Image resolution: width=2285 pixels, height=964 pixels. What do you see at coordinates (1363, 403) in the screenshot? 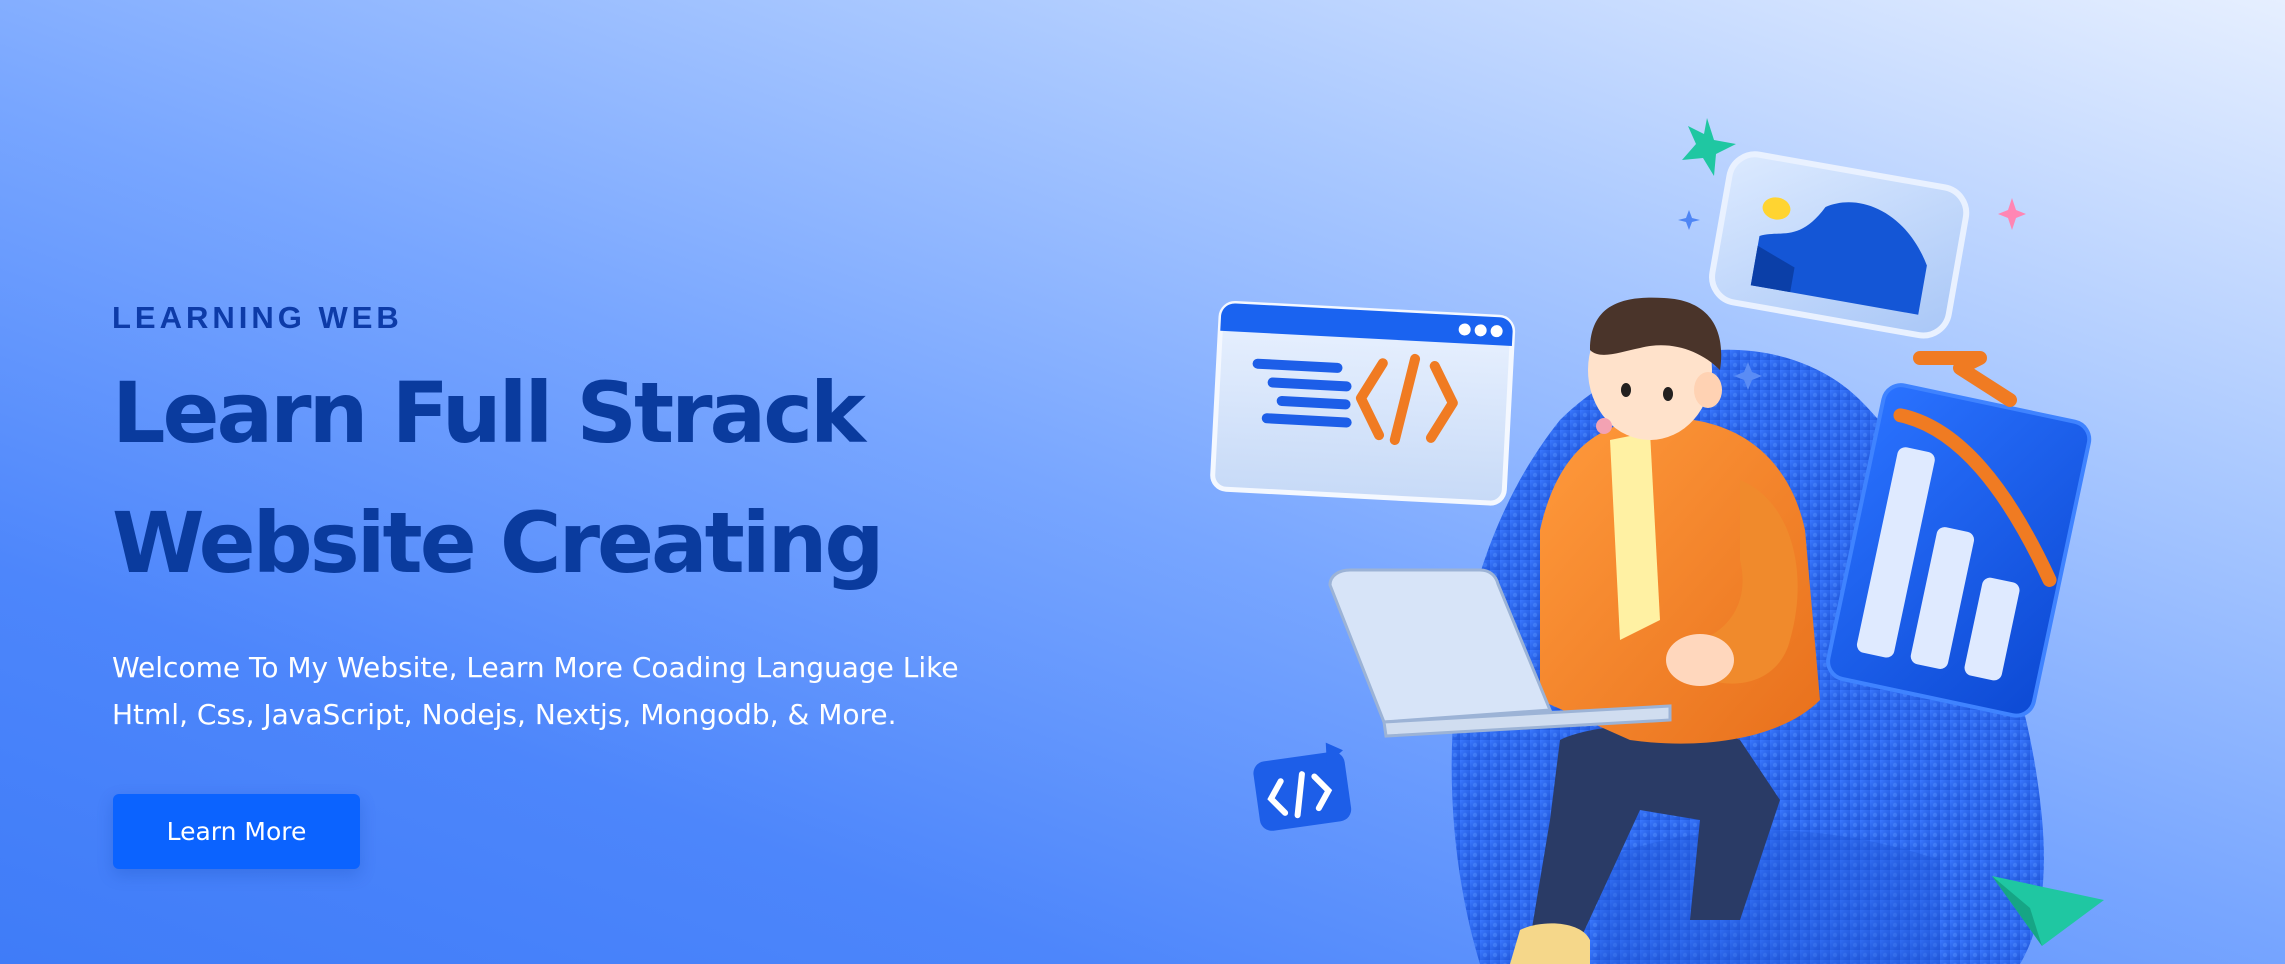
I see `code-window-icon` at bounding box center [1363, 403].